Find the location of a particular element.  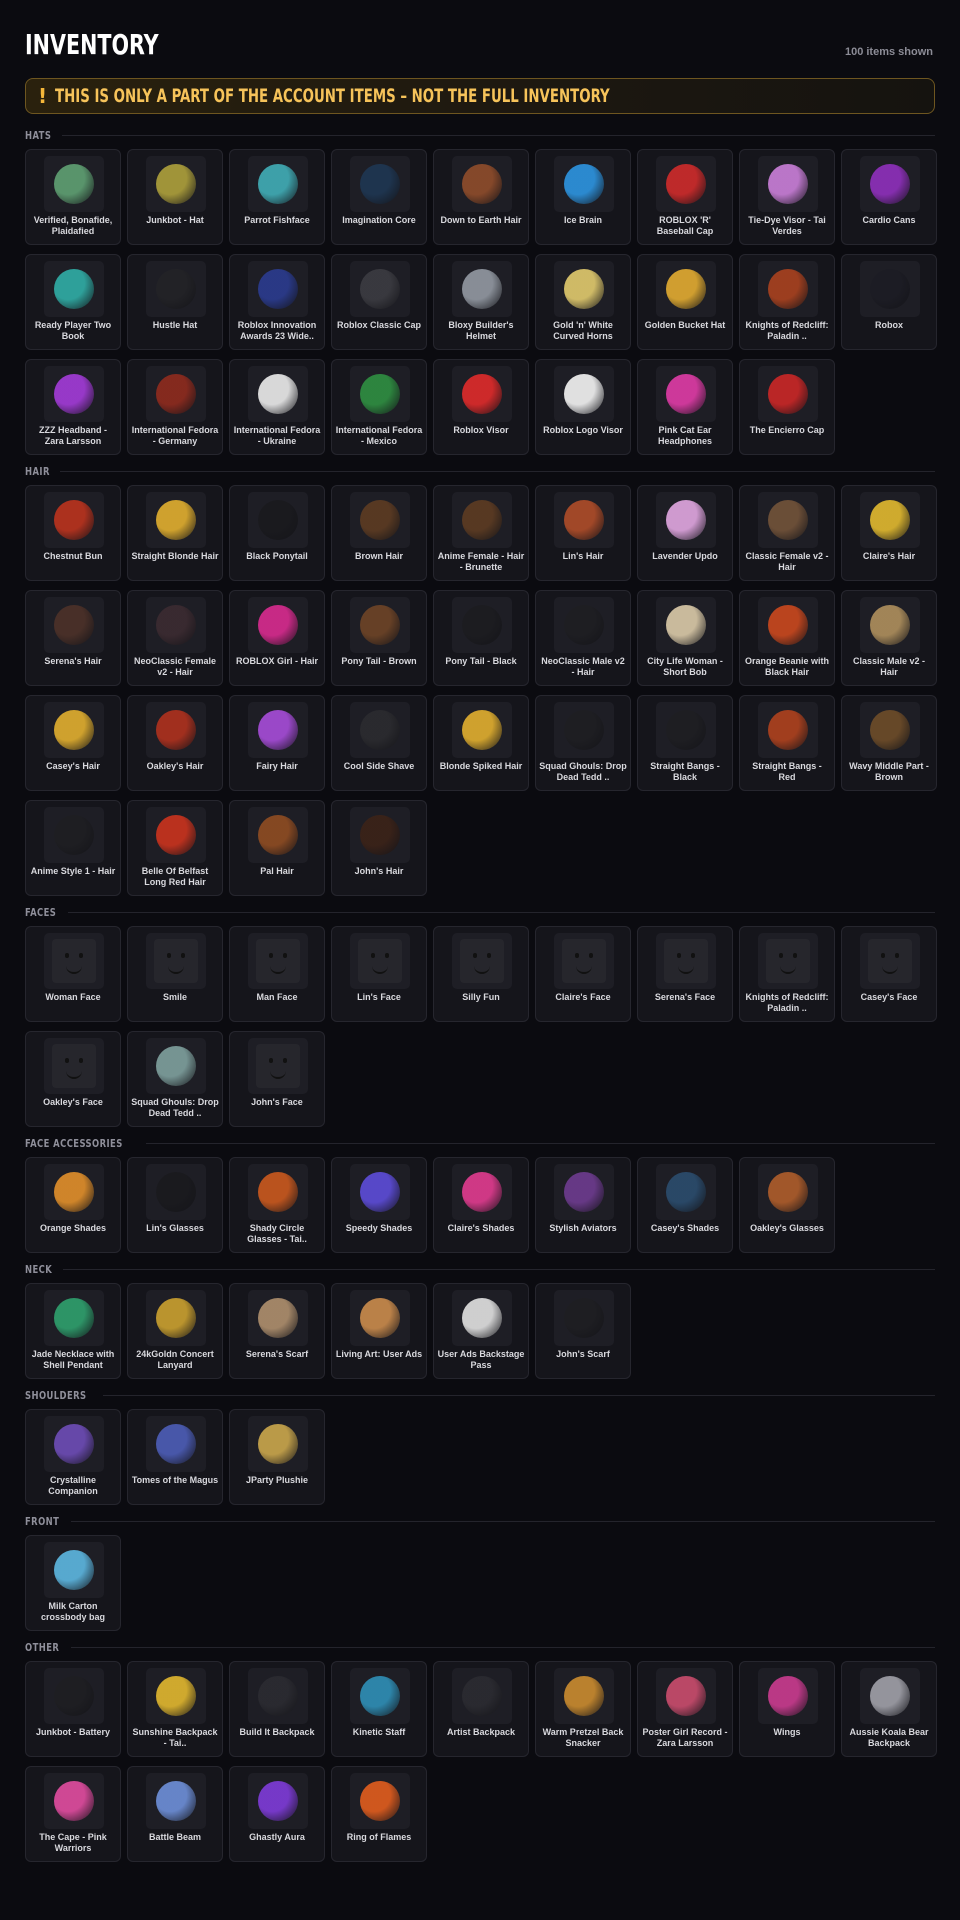

inventory-item: Lavender Updo is located at coordinates (685, 533).